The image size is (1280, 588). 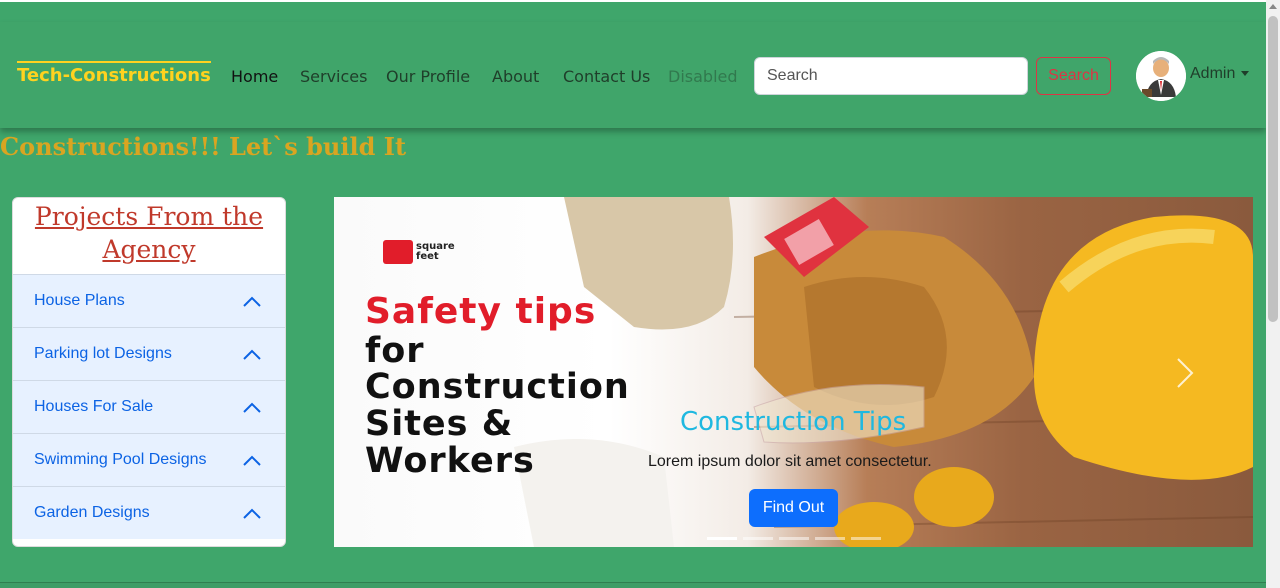 I want to click on carousel-next-icon, so click(x=1185, y=373).